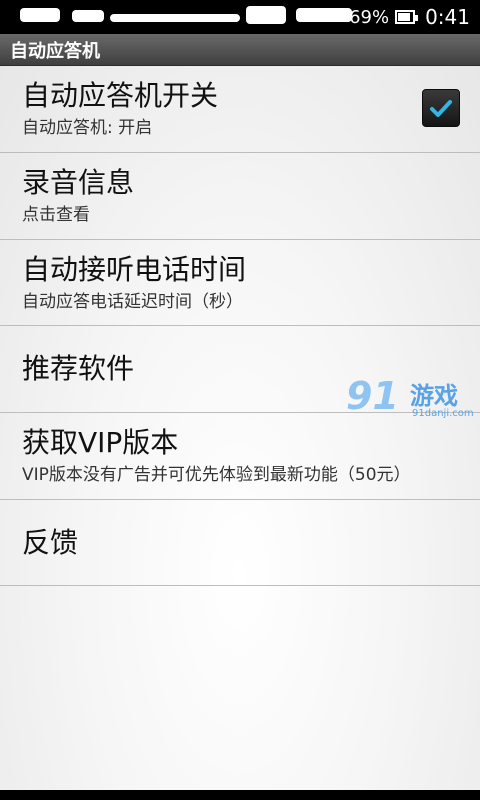 The width and height of the screenshot is (480, 800). Describe the element at coordinates (134, 269) in the screenshot. I see `pref-title: 自动接听电话时间` at that location.